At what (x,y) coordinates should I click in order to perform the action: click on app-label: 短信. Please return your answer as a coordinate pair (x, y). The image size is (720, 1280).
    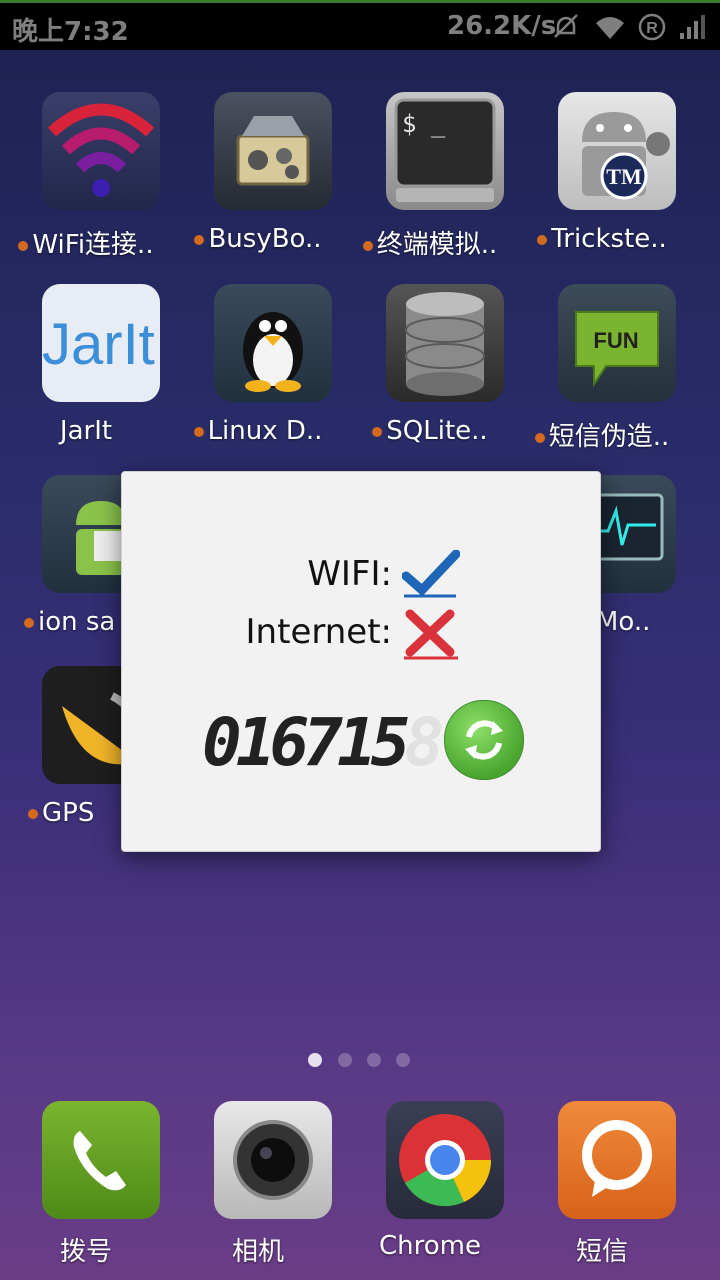
    Looking at the image, I should click on (601, 1252).